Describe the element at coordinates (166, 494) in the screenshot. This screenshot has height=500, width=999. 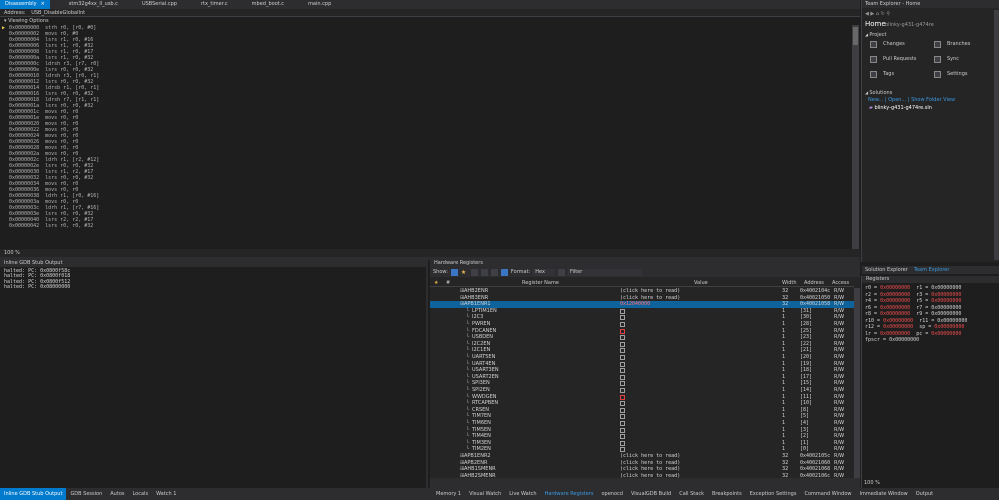
I see `tool-tab: Watch 1` at that location.